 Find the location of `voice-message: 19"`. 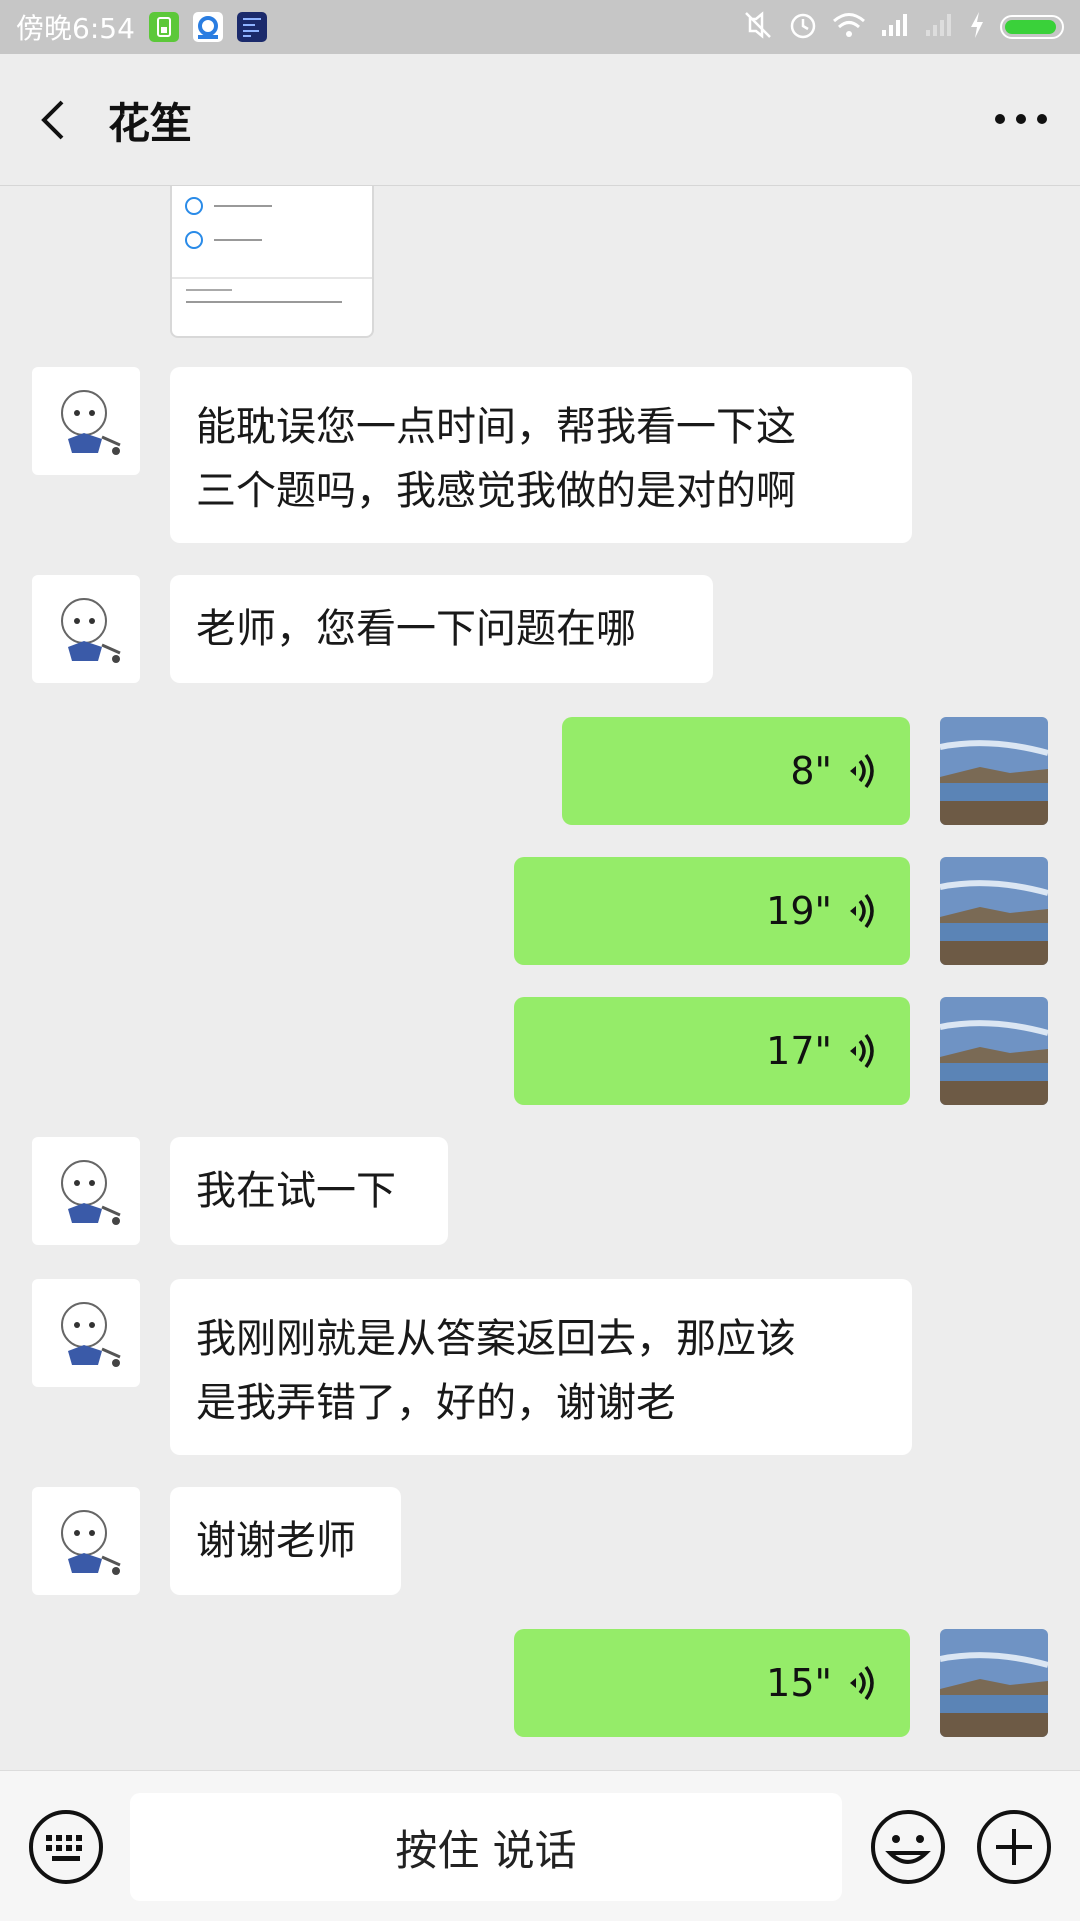

voice-message: 19" is located at coordinates (712, 911).